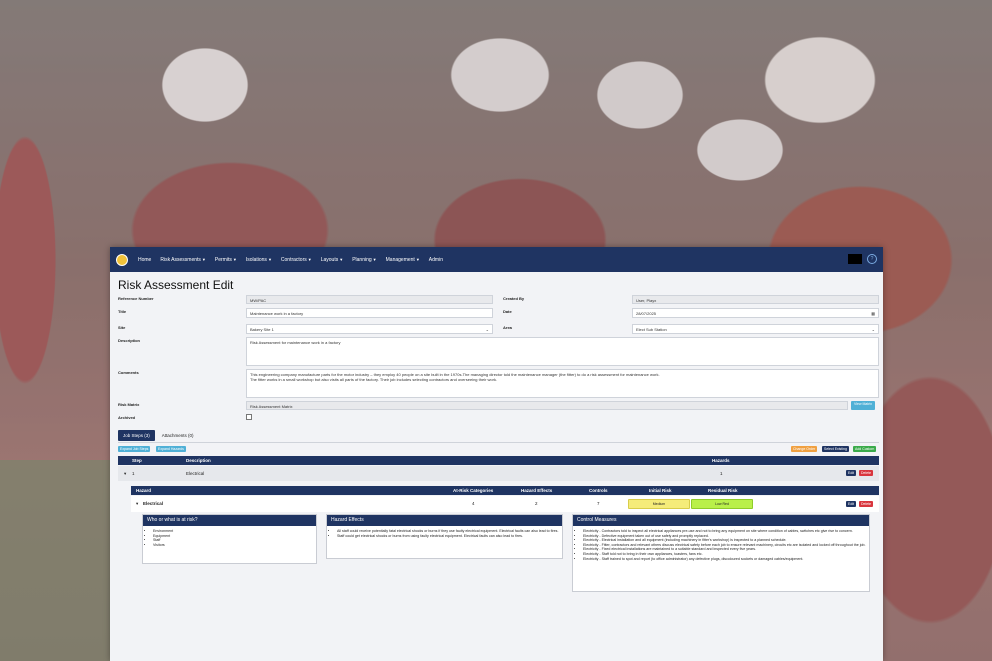  I want to click on nav-management: Management▼, so click(403, 260).